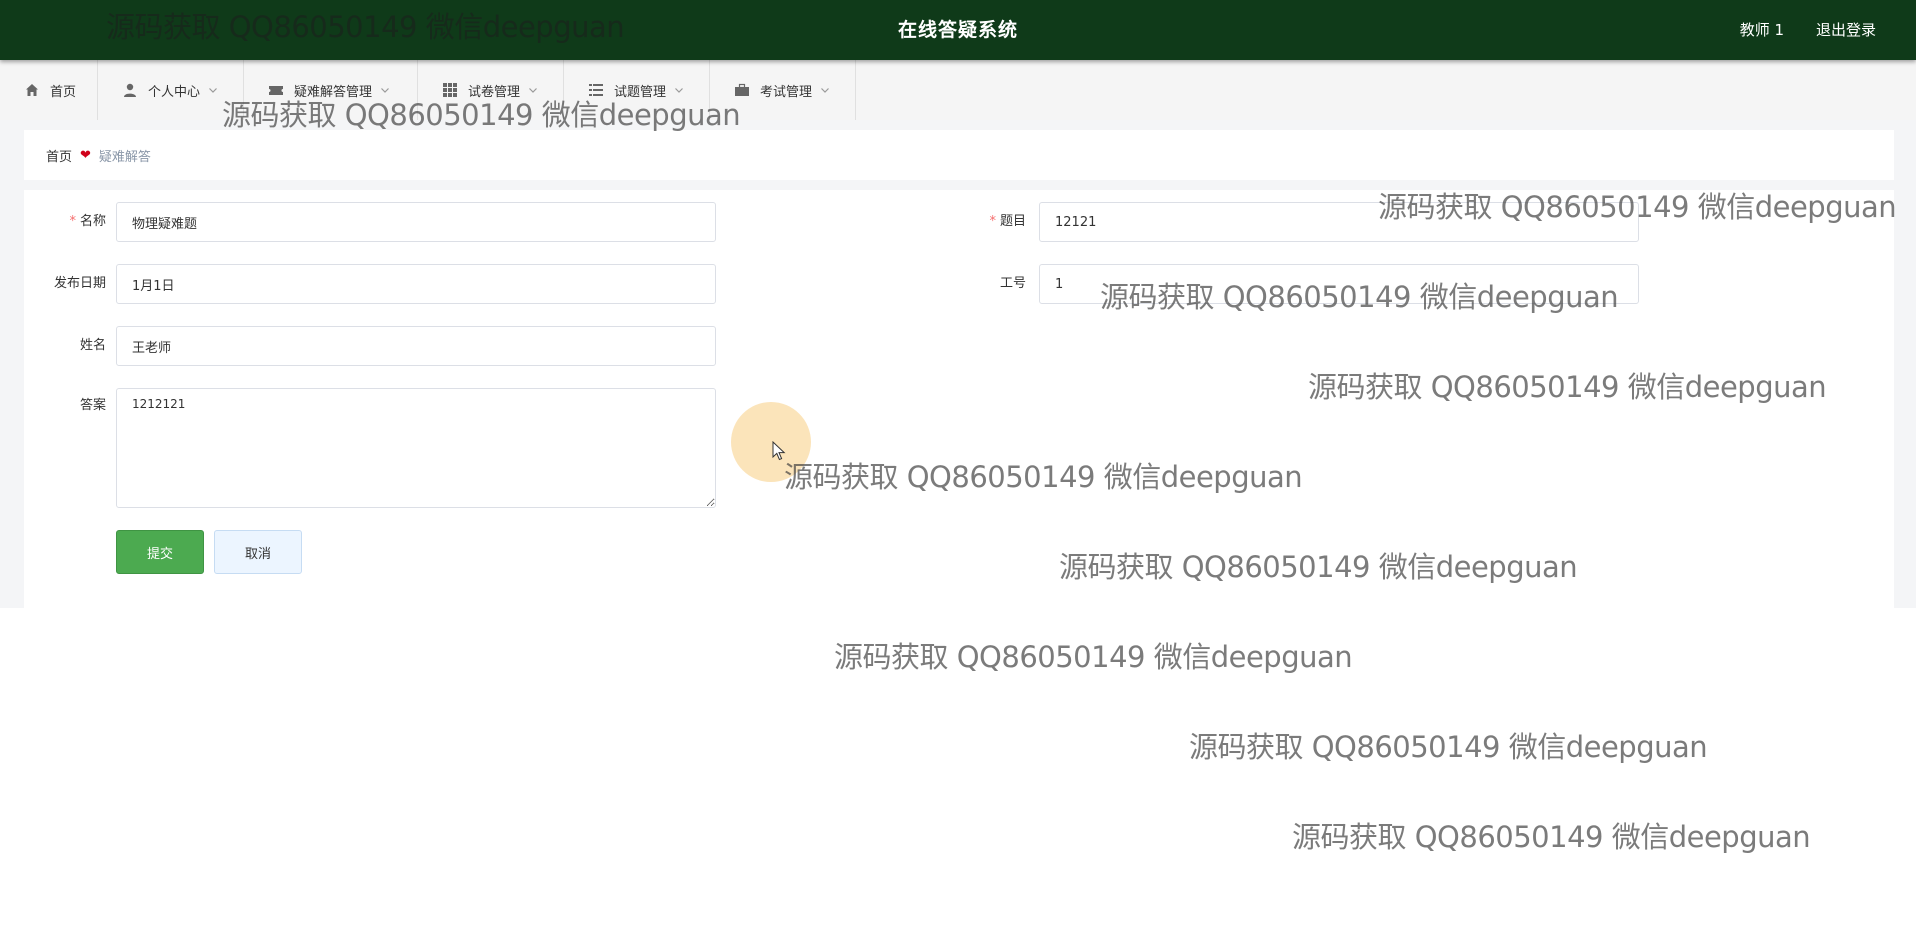 The image size is (1916, 936). What do you see at coordinates (450, 90) in the screenshot?
I see `grid-icon` at bounding box center [450, 90].